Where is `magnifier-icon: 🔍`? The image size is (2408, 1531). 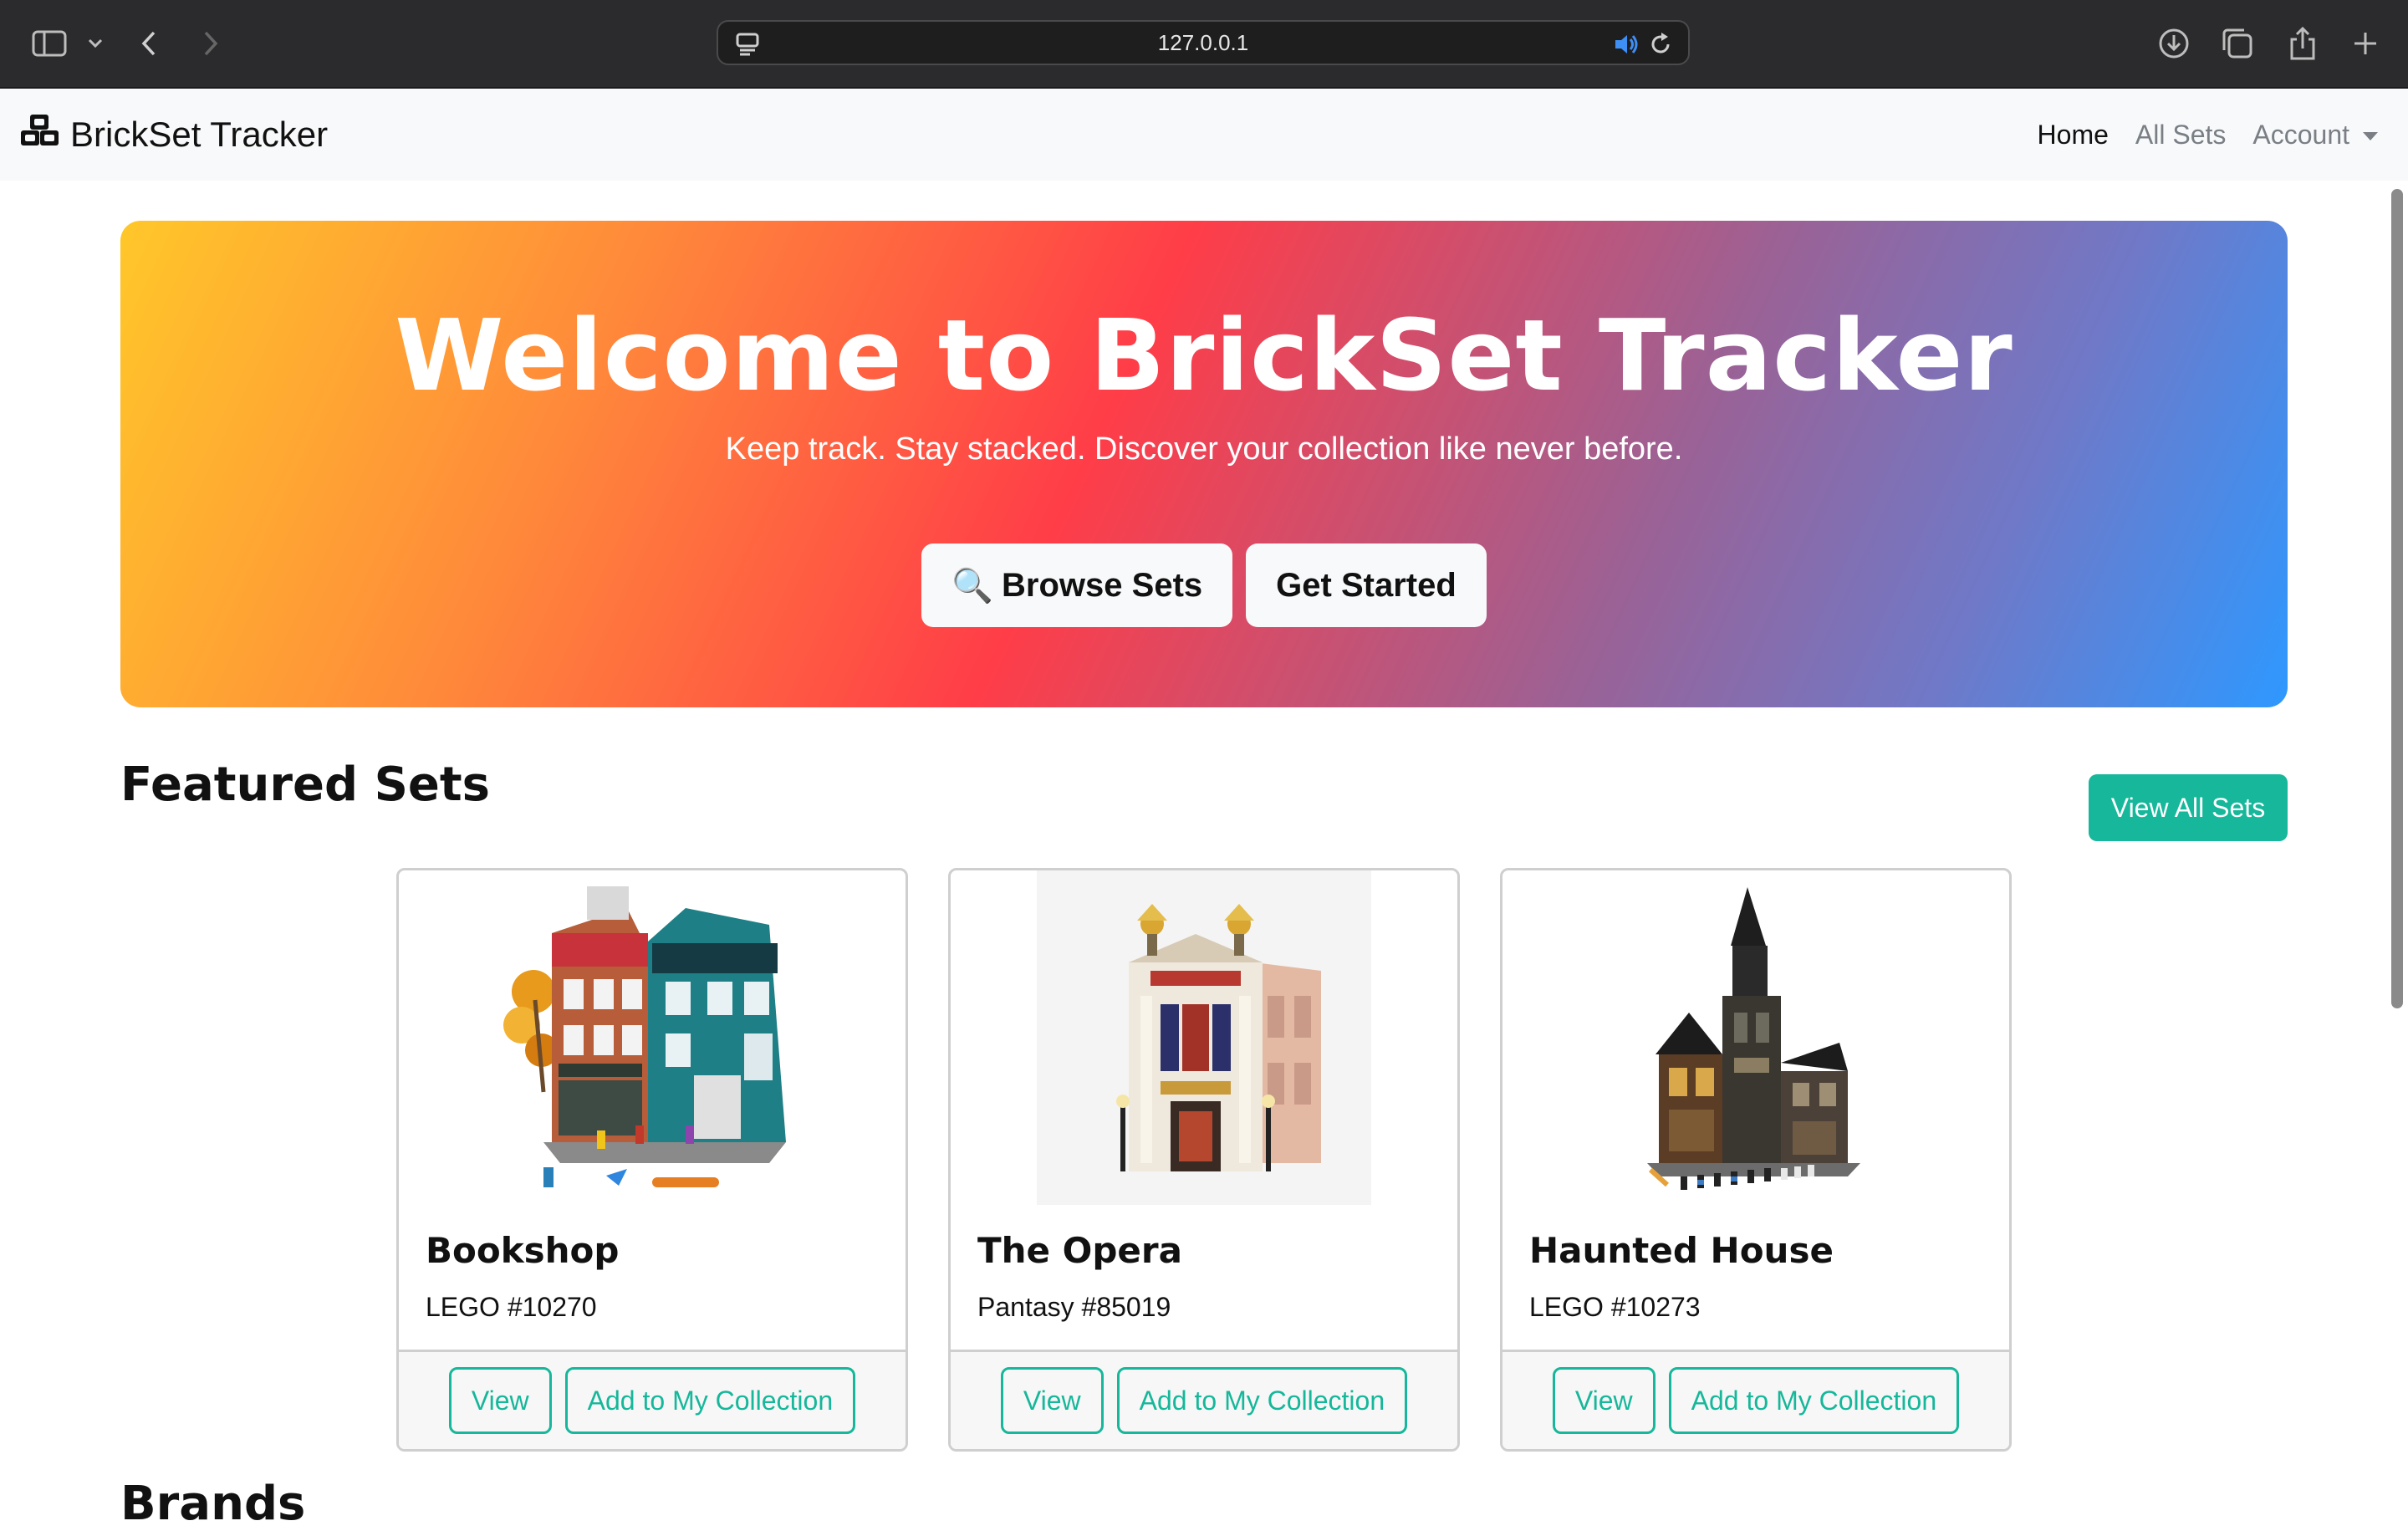 magnifier-icon: 🔍 is located at coordinates (972, 586).